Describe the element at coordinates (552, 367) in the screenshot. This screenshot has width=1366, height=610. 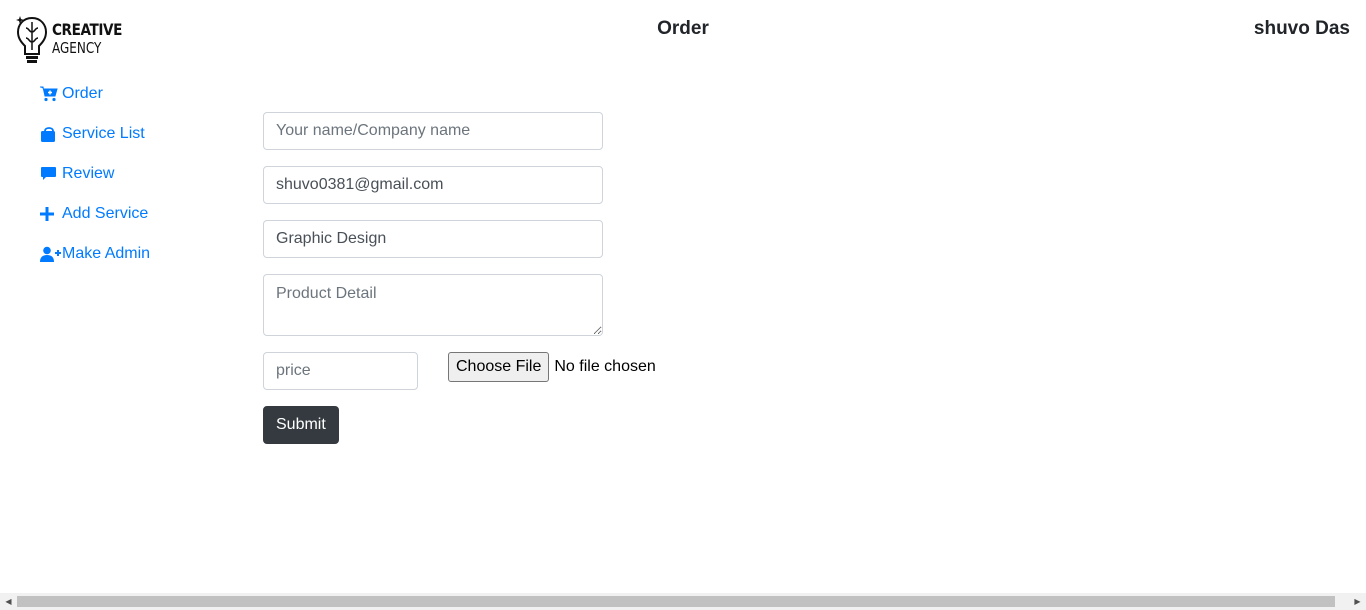
I see `file-upload: Choose File No file chosen` at that location.